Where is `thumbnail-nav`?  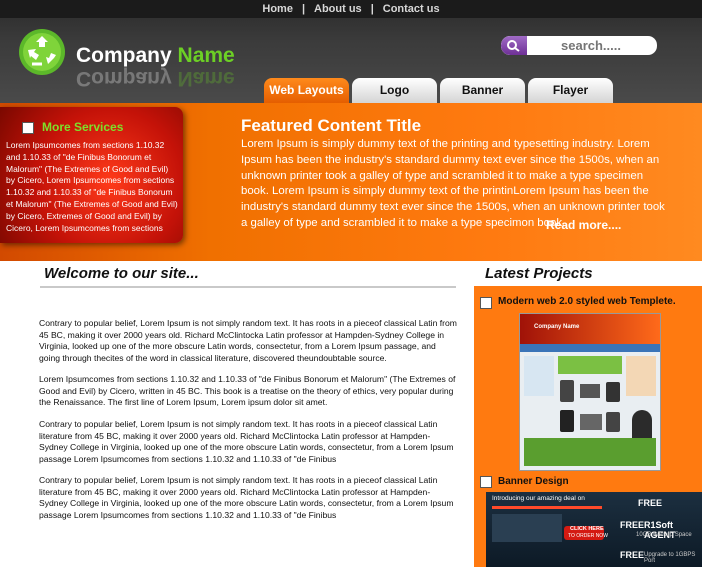
thumbnail-nav is located at coordinates (590, 348).